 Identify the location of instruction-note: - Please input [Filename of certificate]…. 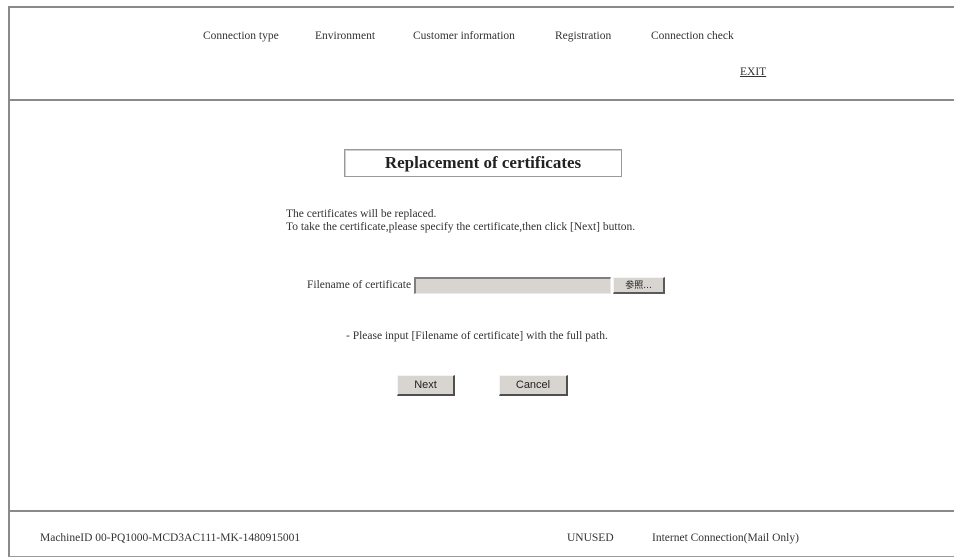
(477, 336).